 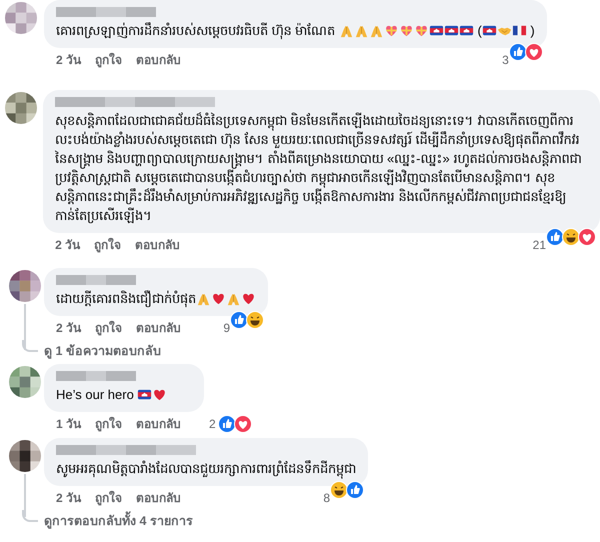 What do you see at coordinates (156, 298) in the screenshot?
I see `comment-text: ដោយក្តីគោរពនិងជឿជាក់បំផុត` at bounding box center [156, 298].